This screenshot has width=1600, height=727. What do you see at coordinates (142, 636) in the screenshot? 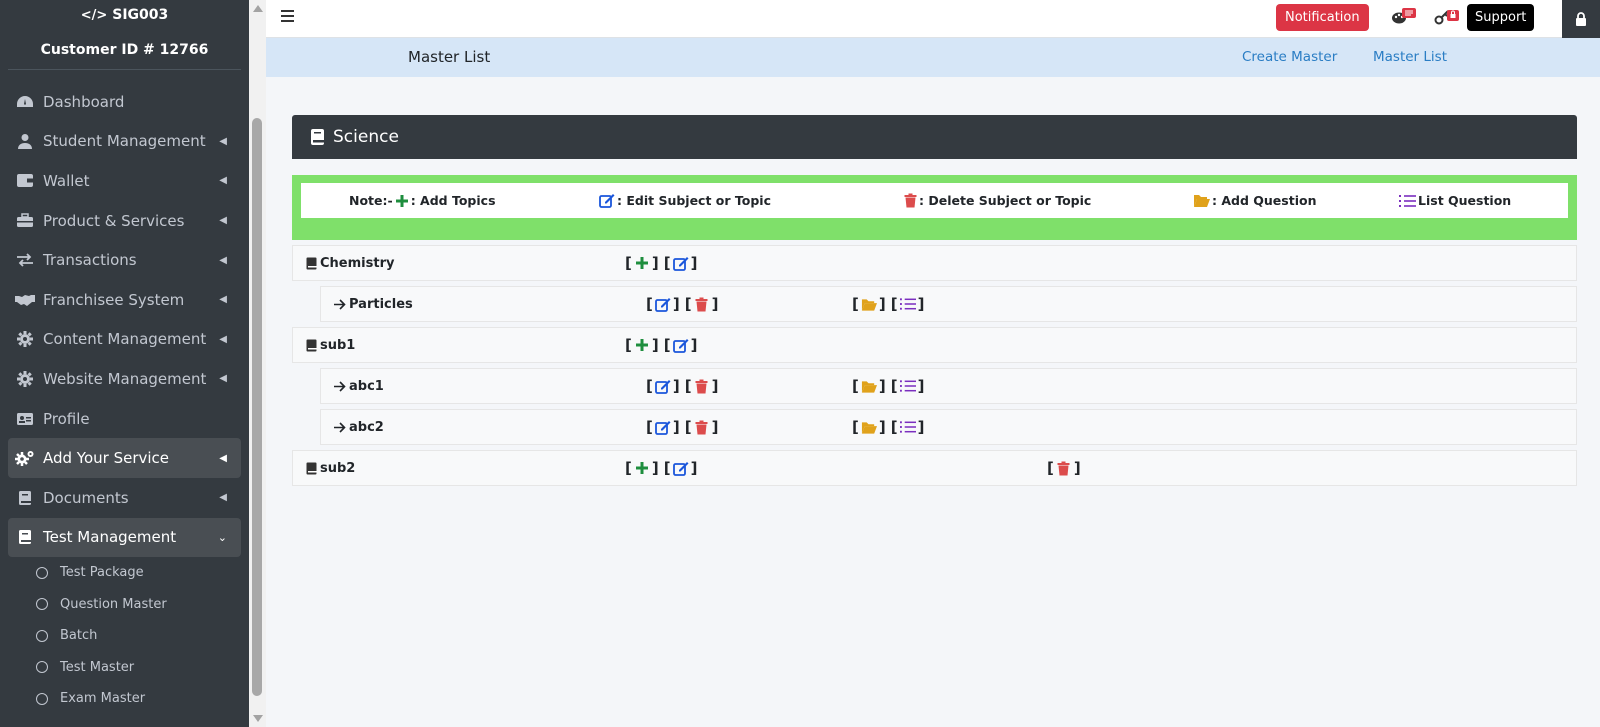
I see `sub-item-batch: Batch` at bounding box center [142, 636].